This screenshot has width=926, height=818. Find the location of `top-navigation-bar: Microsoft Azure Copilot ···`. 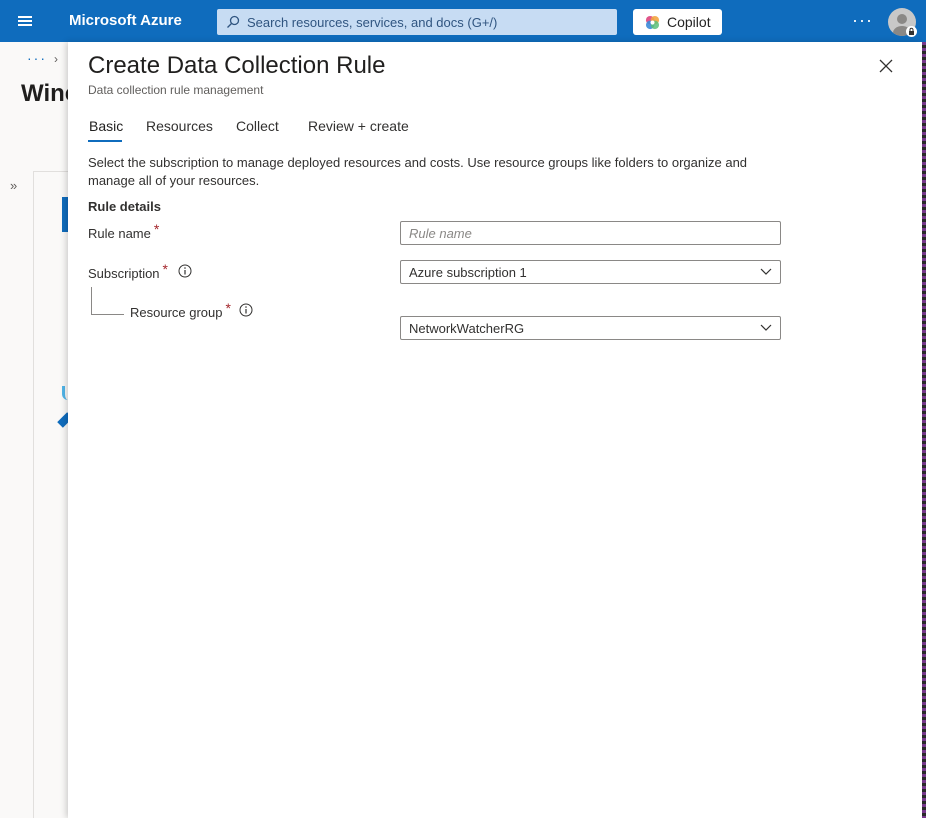

top-navigation-bar: Microsoft Azure Copilot ··· is located at coordinates (463, 21).